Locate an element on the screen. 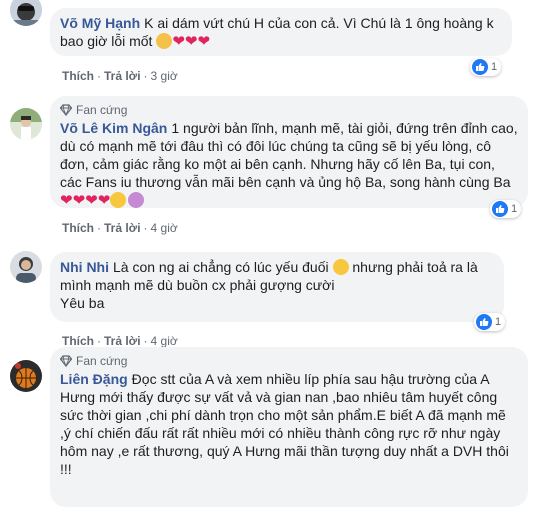 The width and height of the screenshot is (536, 507). crying-emoji-icon is located at coordinates (340, 267).